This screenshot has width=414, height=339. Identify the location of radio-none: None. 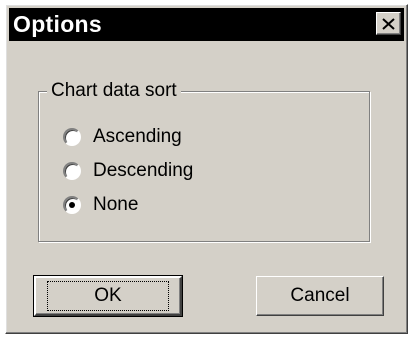
(100, 205).